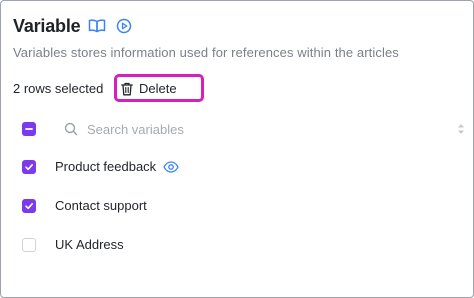 This screenshot has height=298, width=474. What do you see at coordinates (257, 129) in the screenshot?
I see `search-input` at bounding box center [257, 129].